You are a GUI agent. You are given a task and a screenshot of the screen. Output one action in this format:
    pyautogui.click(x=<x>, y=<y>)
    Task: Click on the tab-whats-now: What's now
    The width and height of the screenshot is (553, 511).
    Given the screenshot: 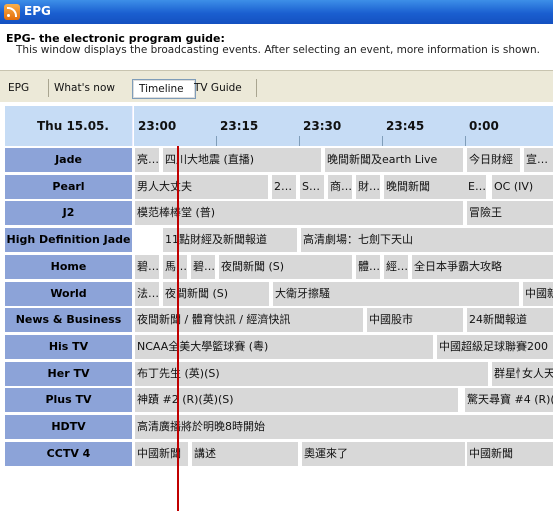 What is the action you would take?
    pyautogui.click(x=90, y=88)
    